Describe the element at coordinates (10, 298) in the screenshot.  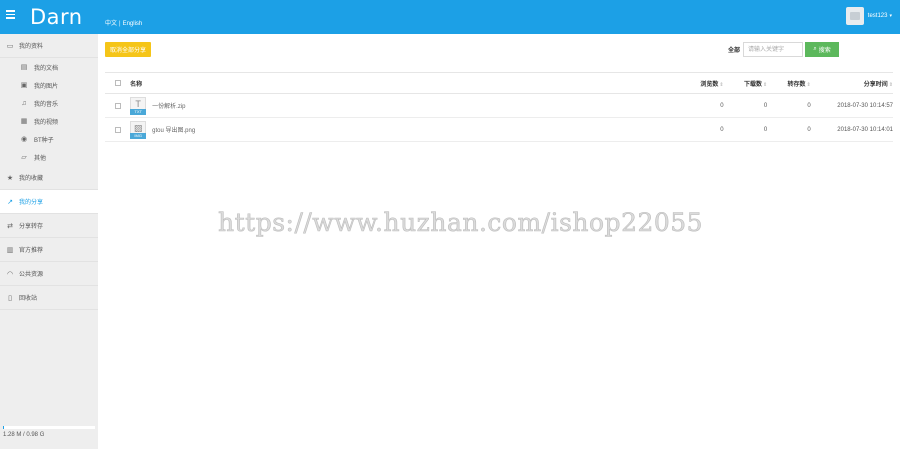
I see `trash-icon: ▯` at that location.